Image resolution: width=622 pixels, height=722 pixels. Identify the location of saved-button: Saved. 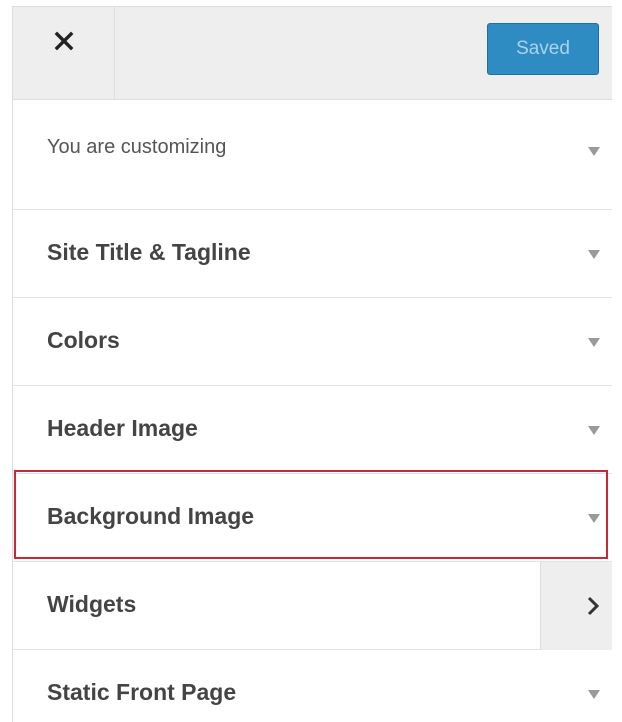
(543, 49).